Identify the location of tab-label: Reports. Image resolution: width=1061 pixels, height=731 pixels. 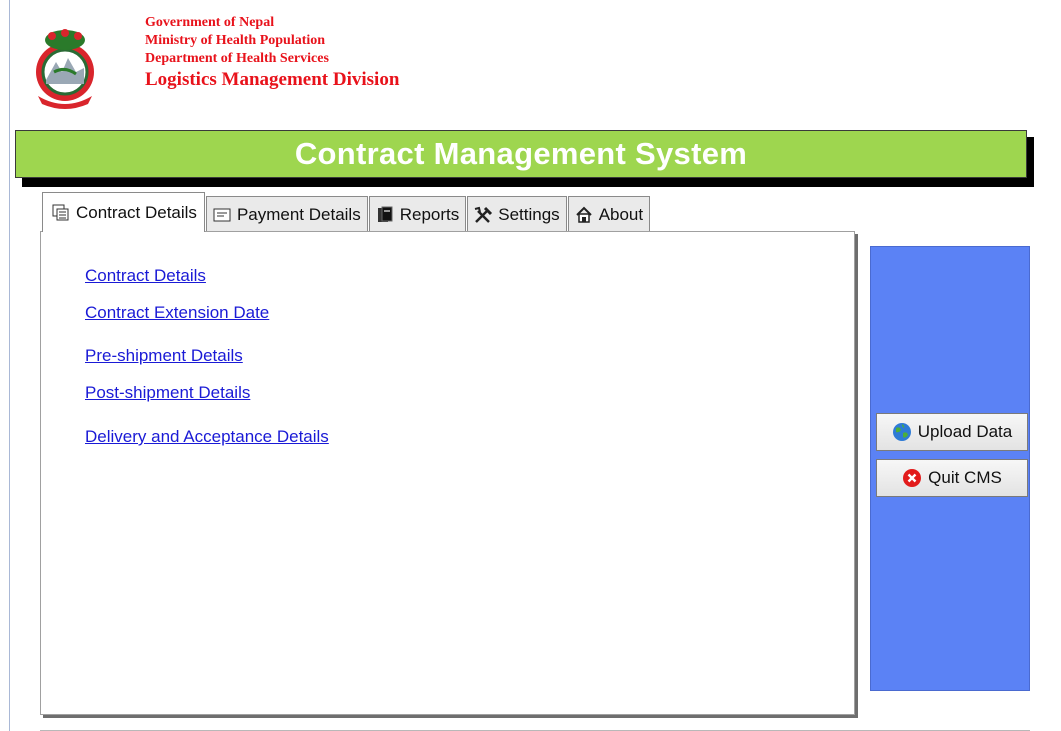
(429, 214).